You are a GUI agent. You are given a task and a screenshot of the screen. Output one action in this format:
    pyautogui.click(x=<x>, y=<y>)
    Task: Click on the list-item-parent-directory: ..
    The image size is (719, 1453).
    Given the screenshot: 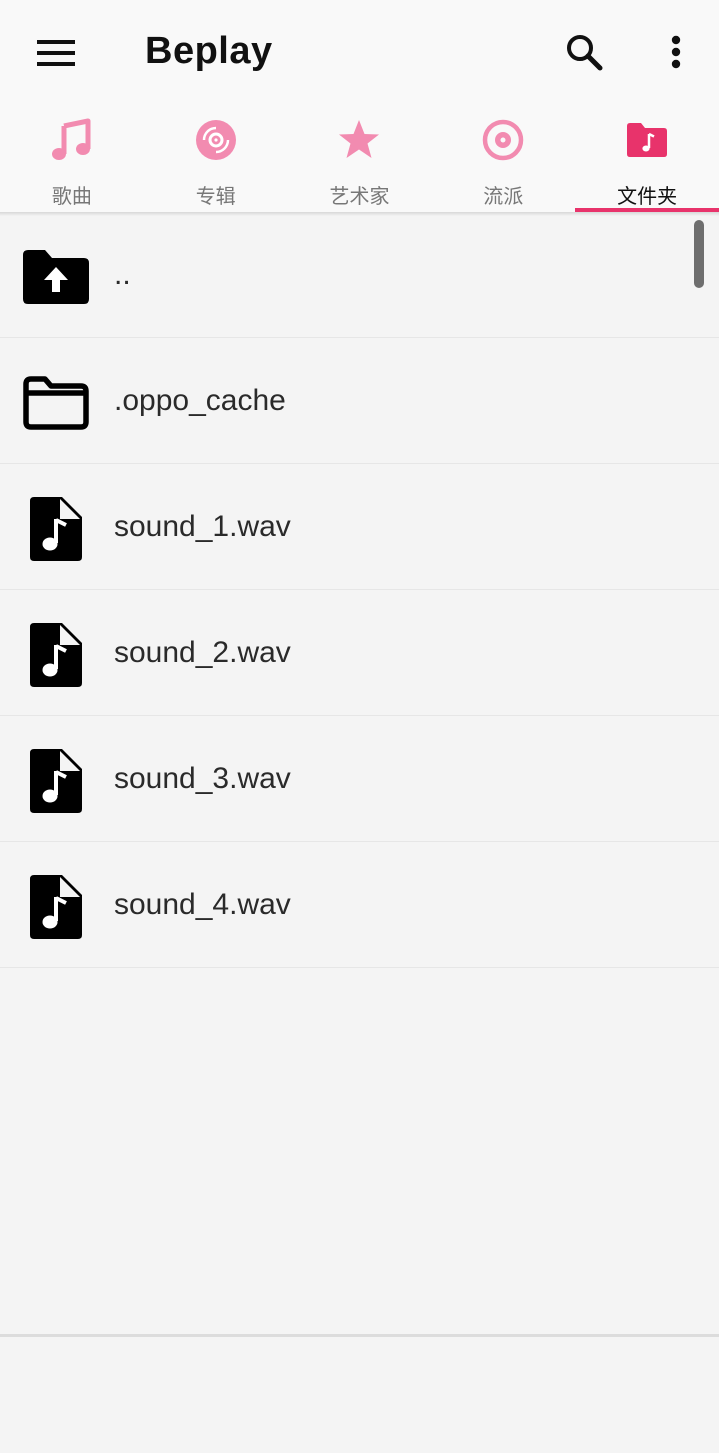 What is the action you would take?
    pyautogui.click(x=359, y=275)
    